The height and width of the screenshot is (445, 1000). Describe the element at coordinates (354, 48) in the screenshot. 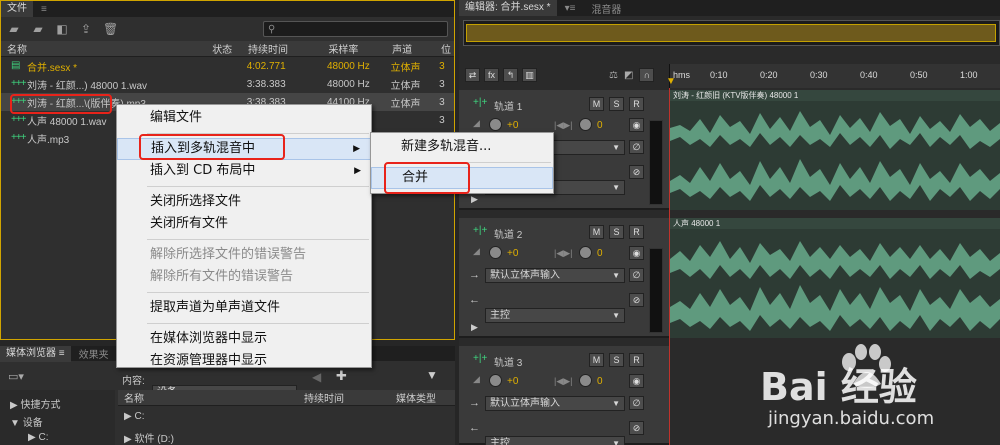

I see `col-rate: 采样率` at that location.